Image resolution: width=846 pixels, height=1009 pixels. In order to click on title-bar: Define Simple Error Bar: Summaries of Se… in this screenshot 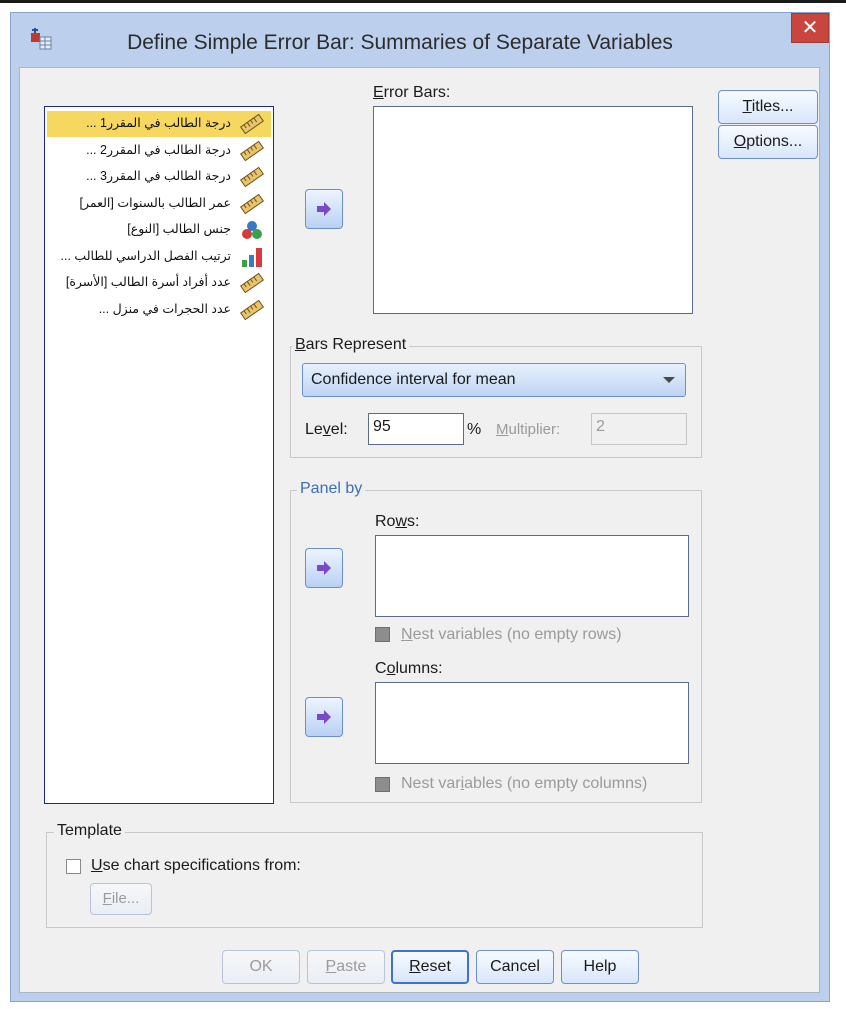, I will do `click(420, 40)`.